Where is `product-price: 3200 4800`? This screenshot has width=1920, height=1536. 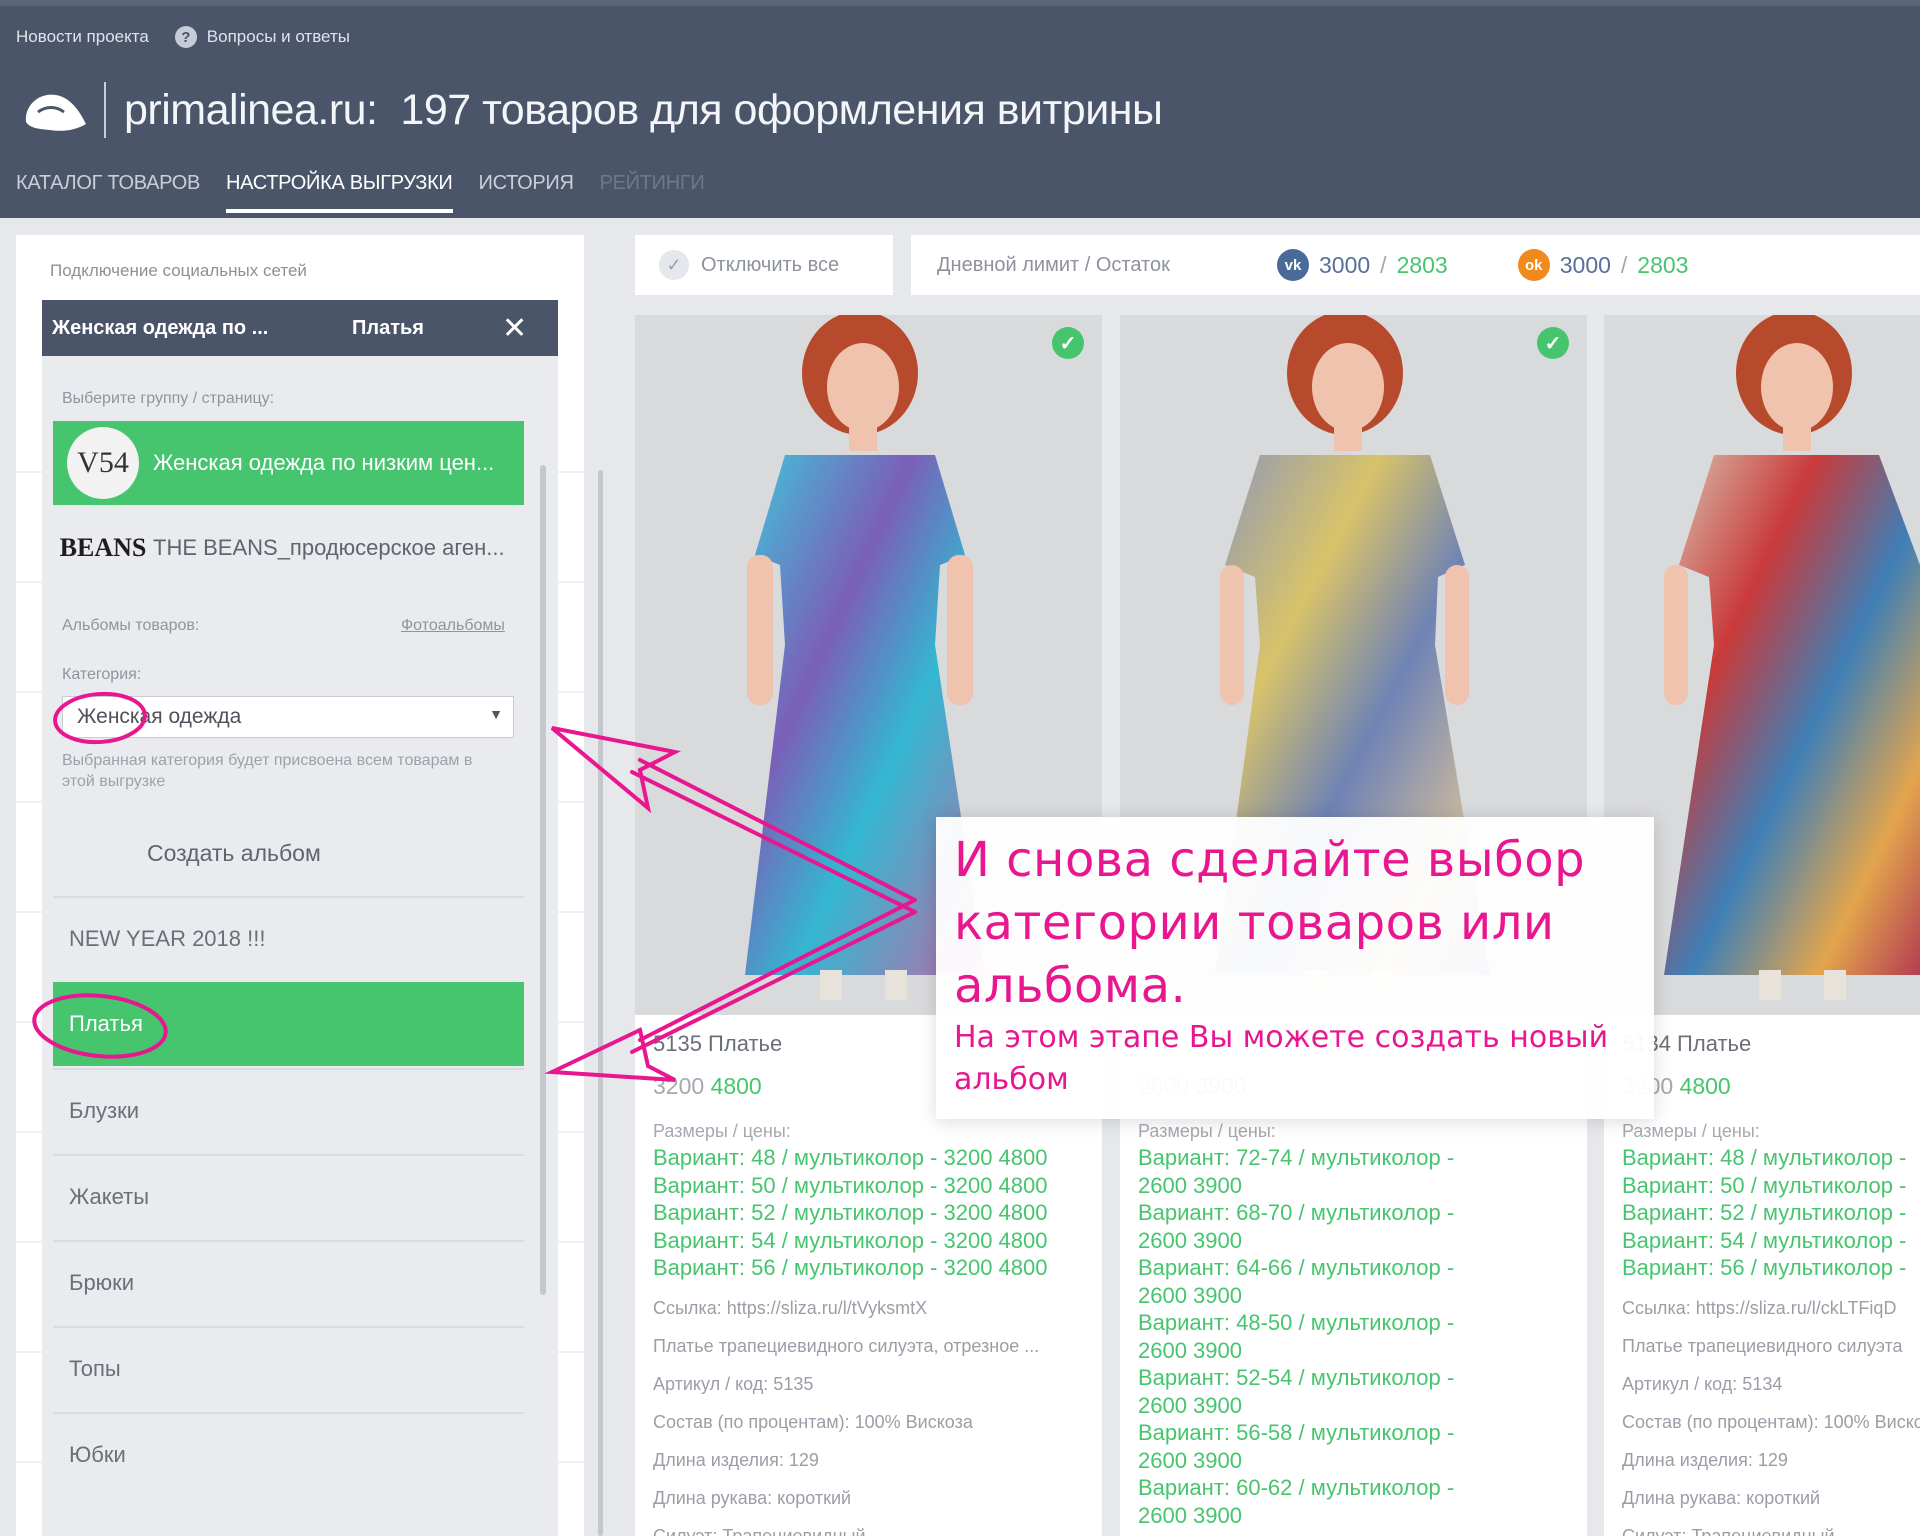
product-price: 3200 4800 is located at coordinates (707, 1086).